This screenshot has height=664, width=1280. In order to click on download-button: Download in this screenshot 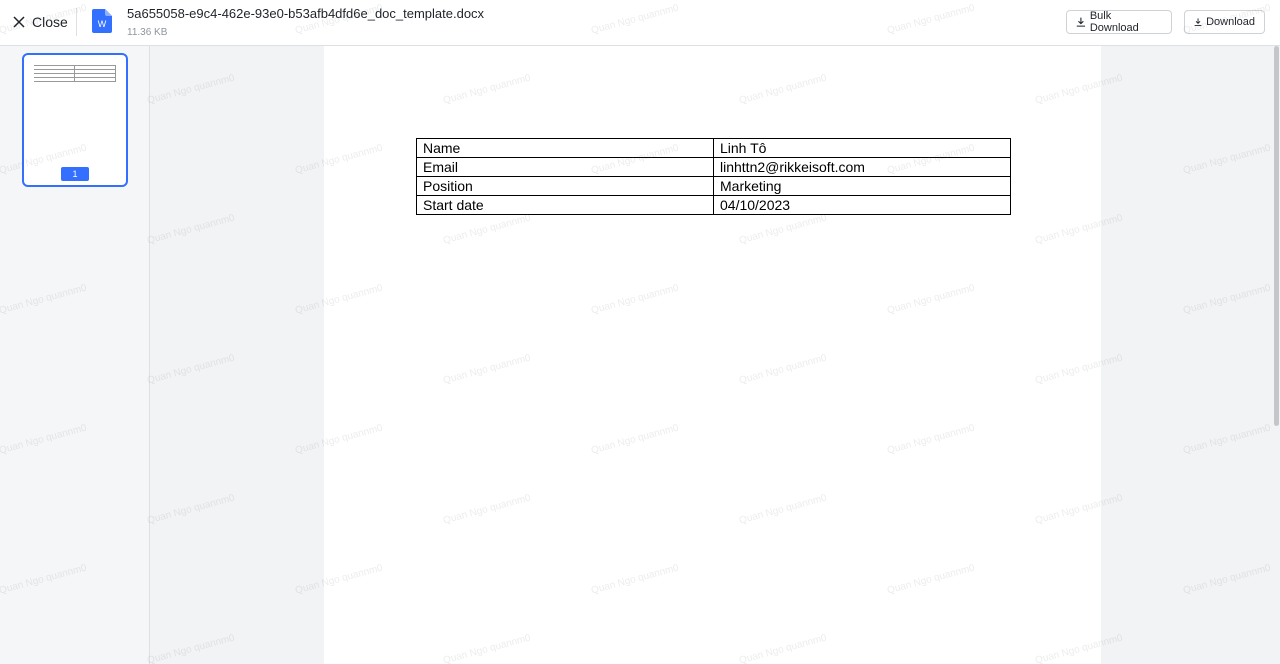, I will do `click(1224, 22)`.